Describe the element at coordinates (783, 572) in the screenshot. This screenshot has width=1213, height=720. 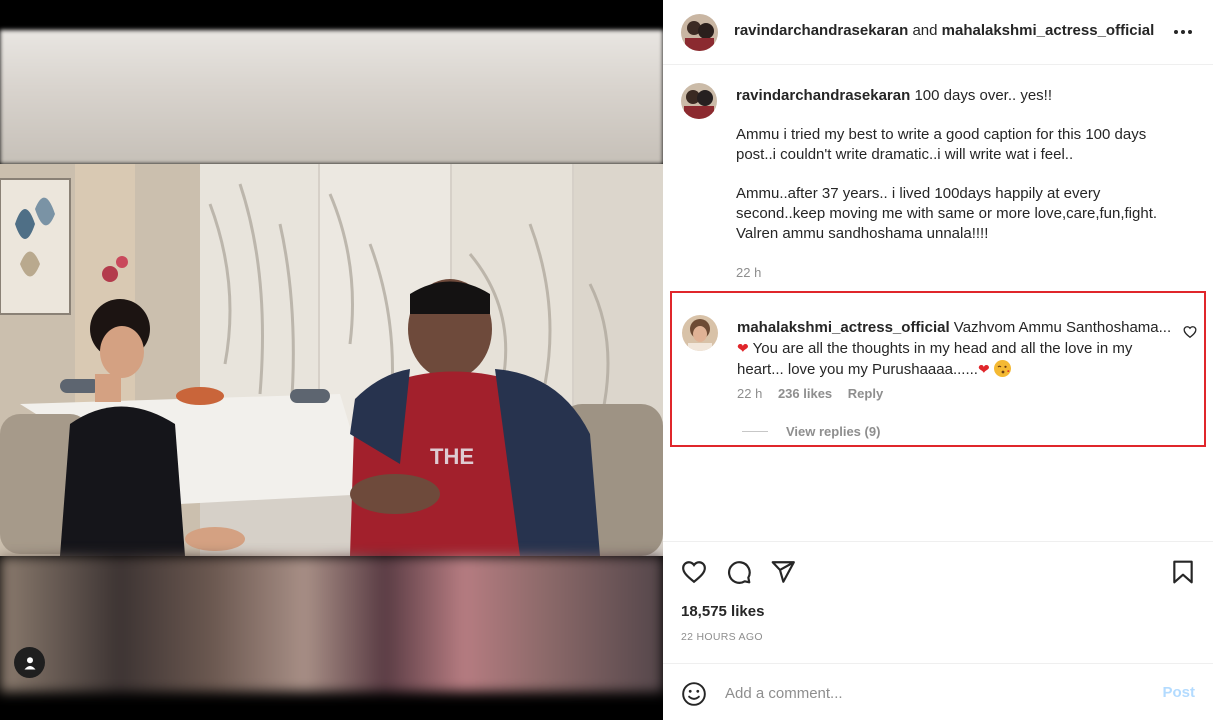
I see `send-icon` at that location.